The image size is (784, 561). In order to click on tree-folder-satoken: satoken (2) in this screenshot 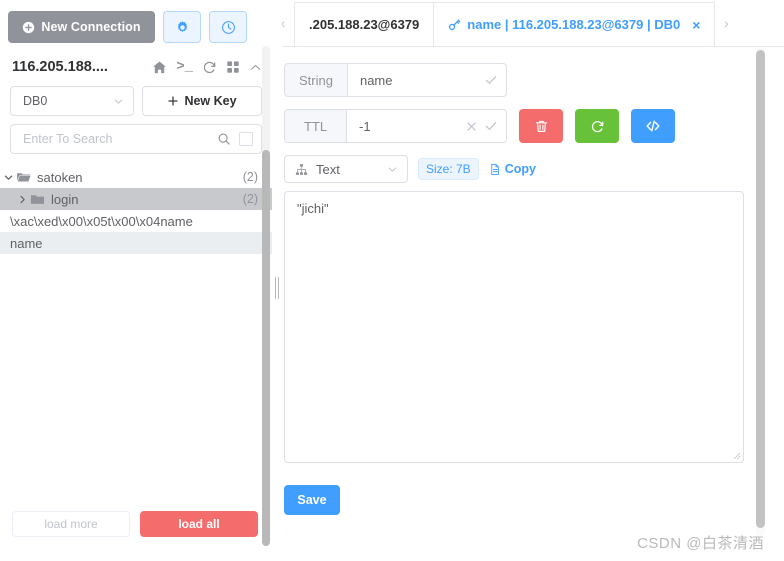, I will do `click(136, 177)`.